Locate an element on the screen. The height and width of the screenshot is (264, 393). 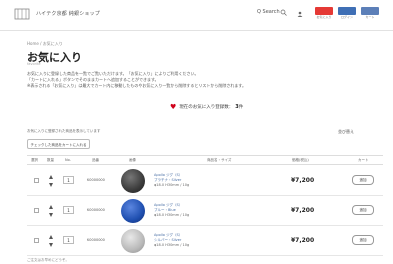
site-header: ハイテク京都 純銀ショップ Q Search お気に入り ログイン カート is located at coordinates (196, 15).